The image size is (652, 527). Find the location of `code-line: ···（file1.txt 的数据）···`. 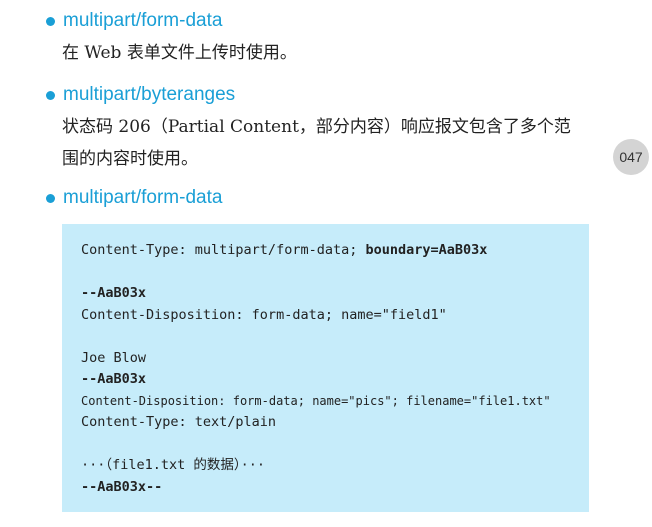

code-line: ···（file1.txt 的数据）··· is located at coordinates (173, 465).